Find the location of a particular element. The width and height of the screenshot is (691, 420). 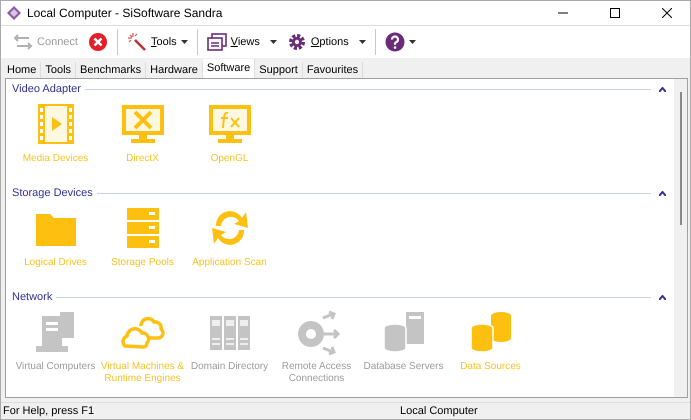

status-location: Local Computer is located at coordinates (439, 411).